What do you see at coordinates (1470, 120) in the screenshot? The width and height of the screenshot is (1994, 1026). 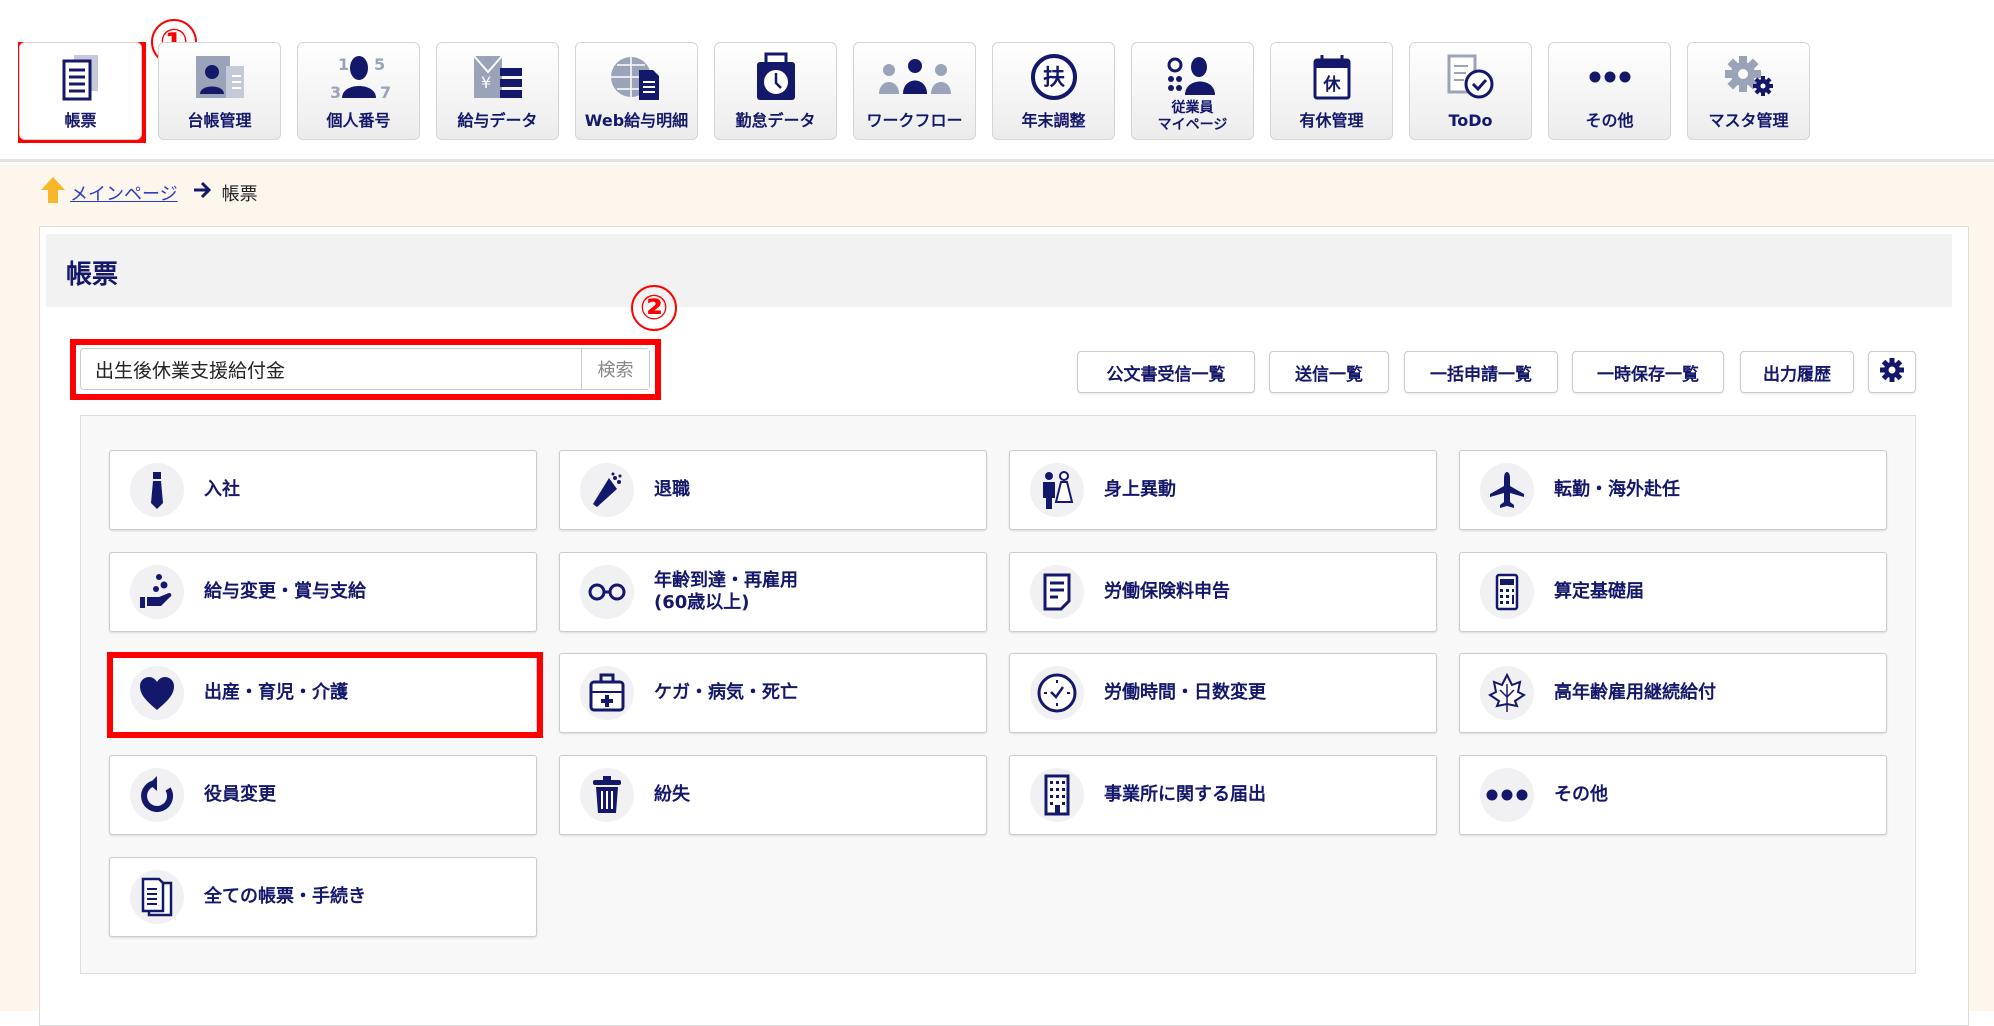 I see `toolbar-button-label: ToDo` at bounding box center [1470, 120].